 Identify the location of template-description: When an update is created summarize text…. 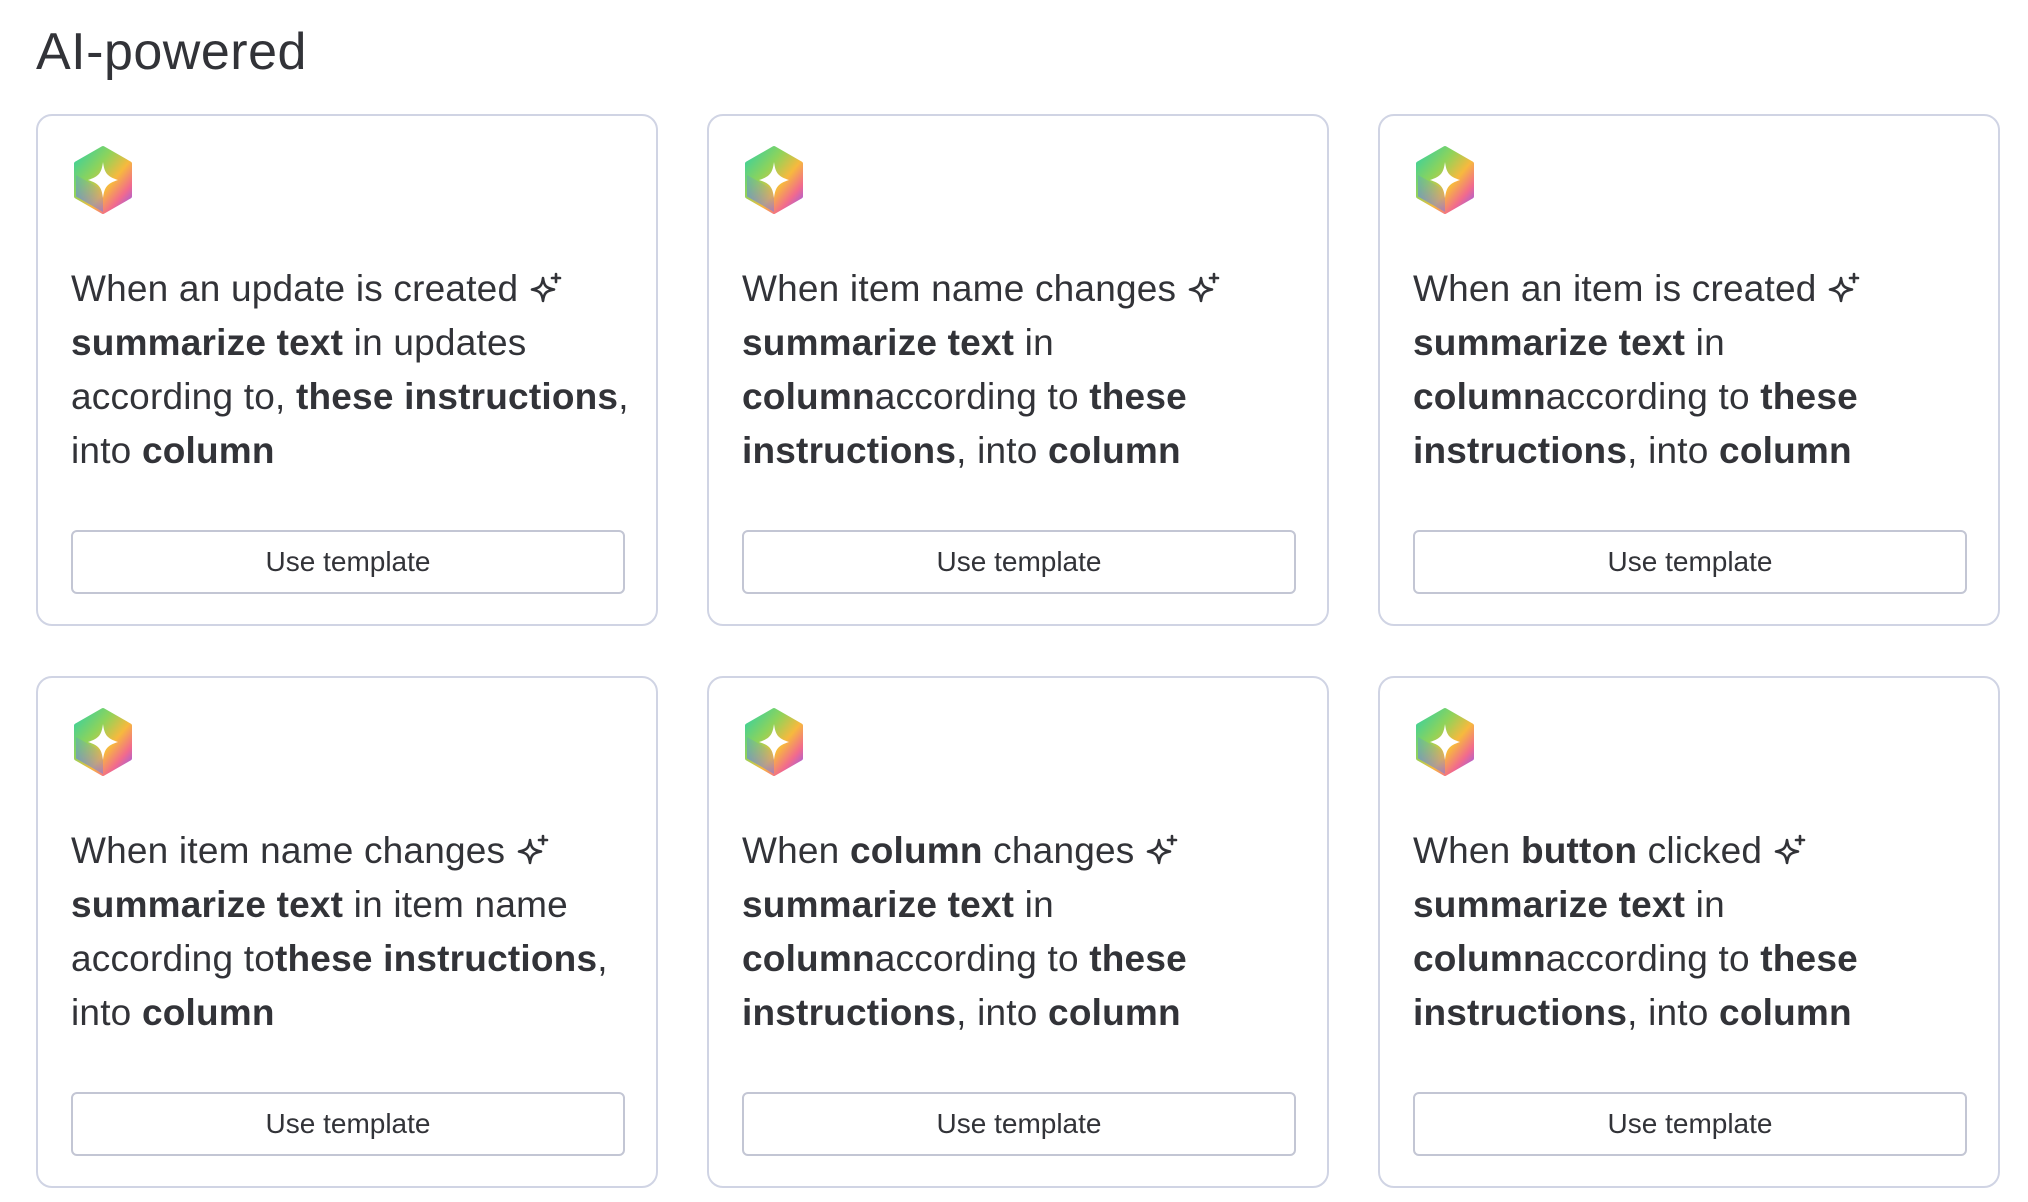
(351, 370).